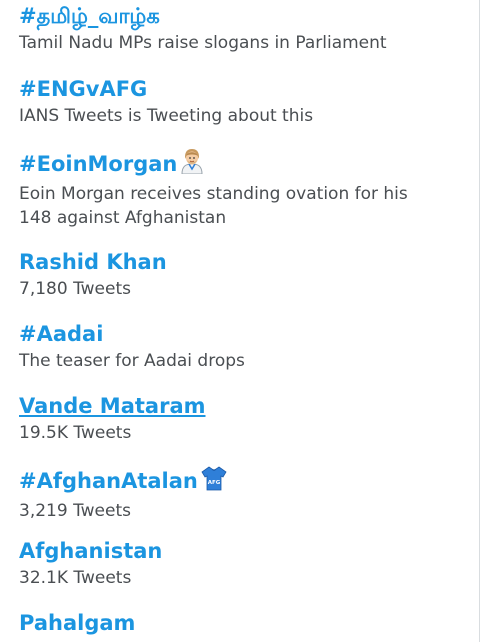  I want to click on trend-item-afghanistan: Afghanistan 32.1K Tweets, so click(246, 564).